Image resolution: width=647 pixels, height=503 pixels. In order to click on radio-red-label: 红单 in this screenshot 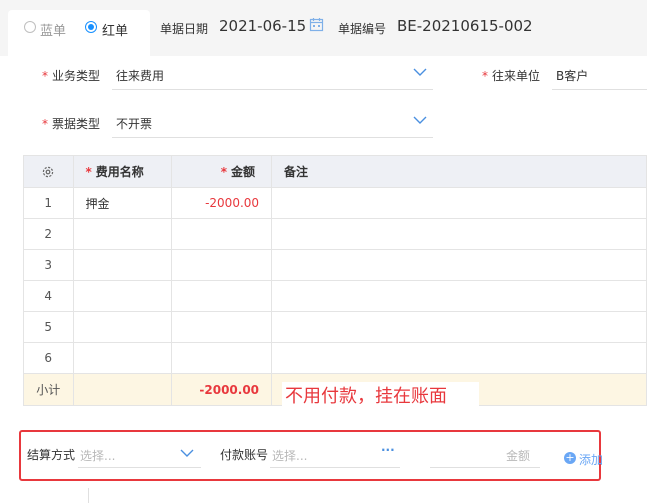, I will do `click(115, 29)`.